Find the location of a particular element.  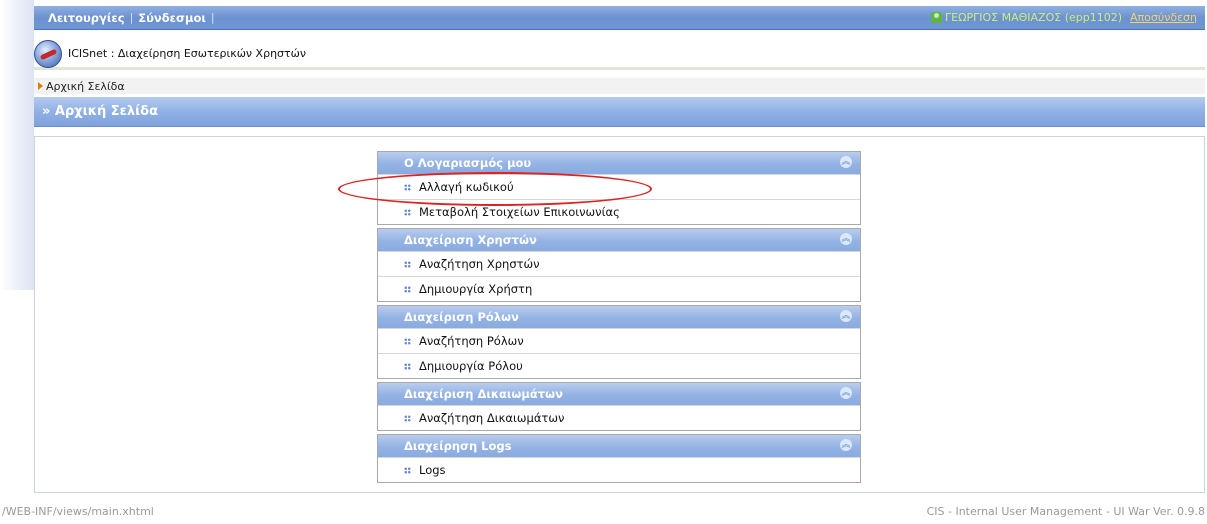

user-area: ΓΕΩΡΓΙΟΣ ΜΑΘΙΑΖΟΣ (epp1102) Αποσύνδεση is located at coordinates (1068, 17).